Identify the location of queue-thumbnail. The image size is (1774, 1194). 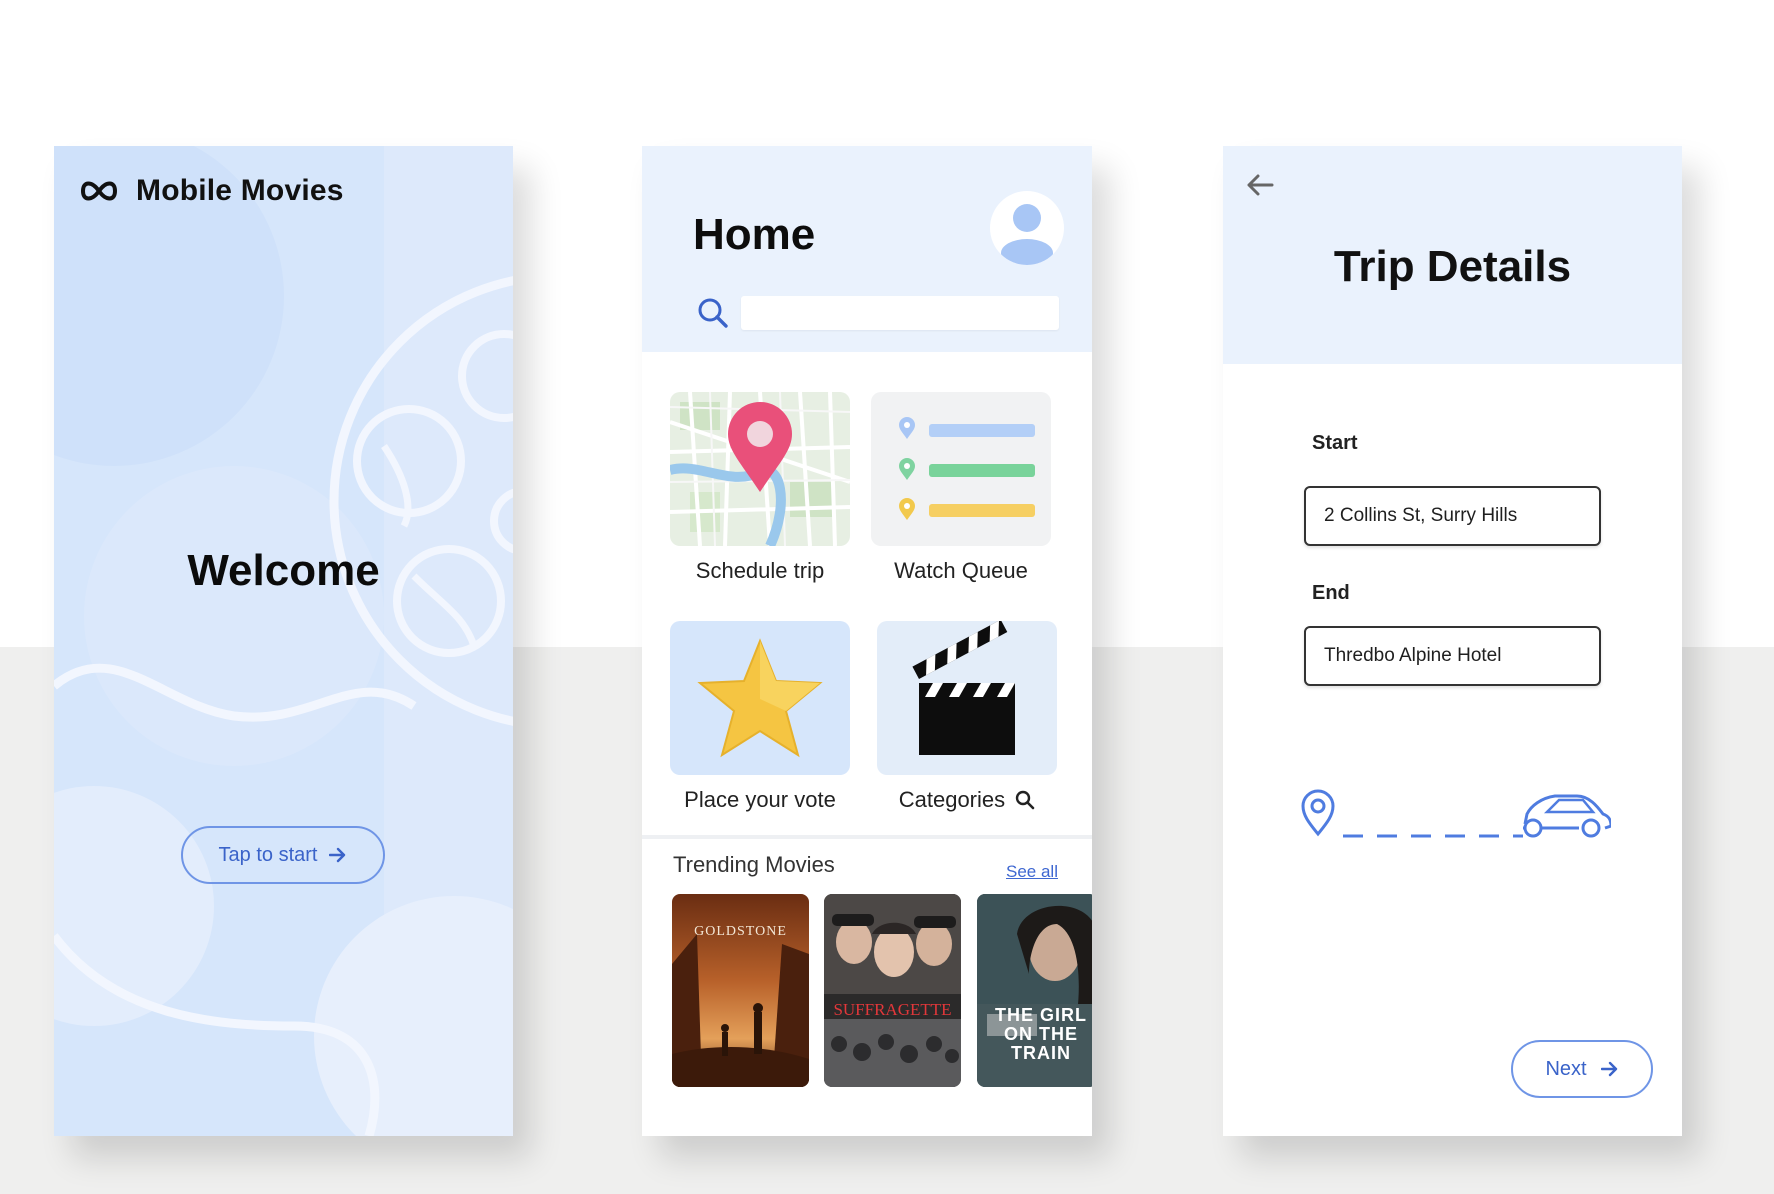
(961, 469).